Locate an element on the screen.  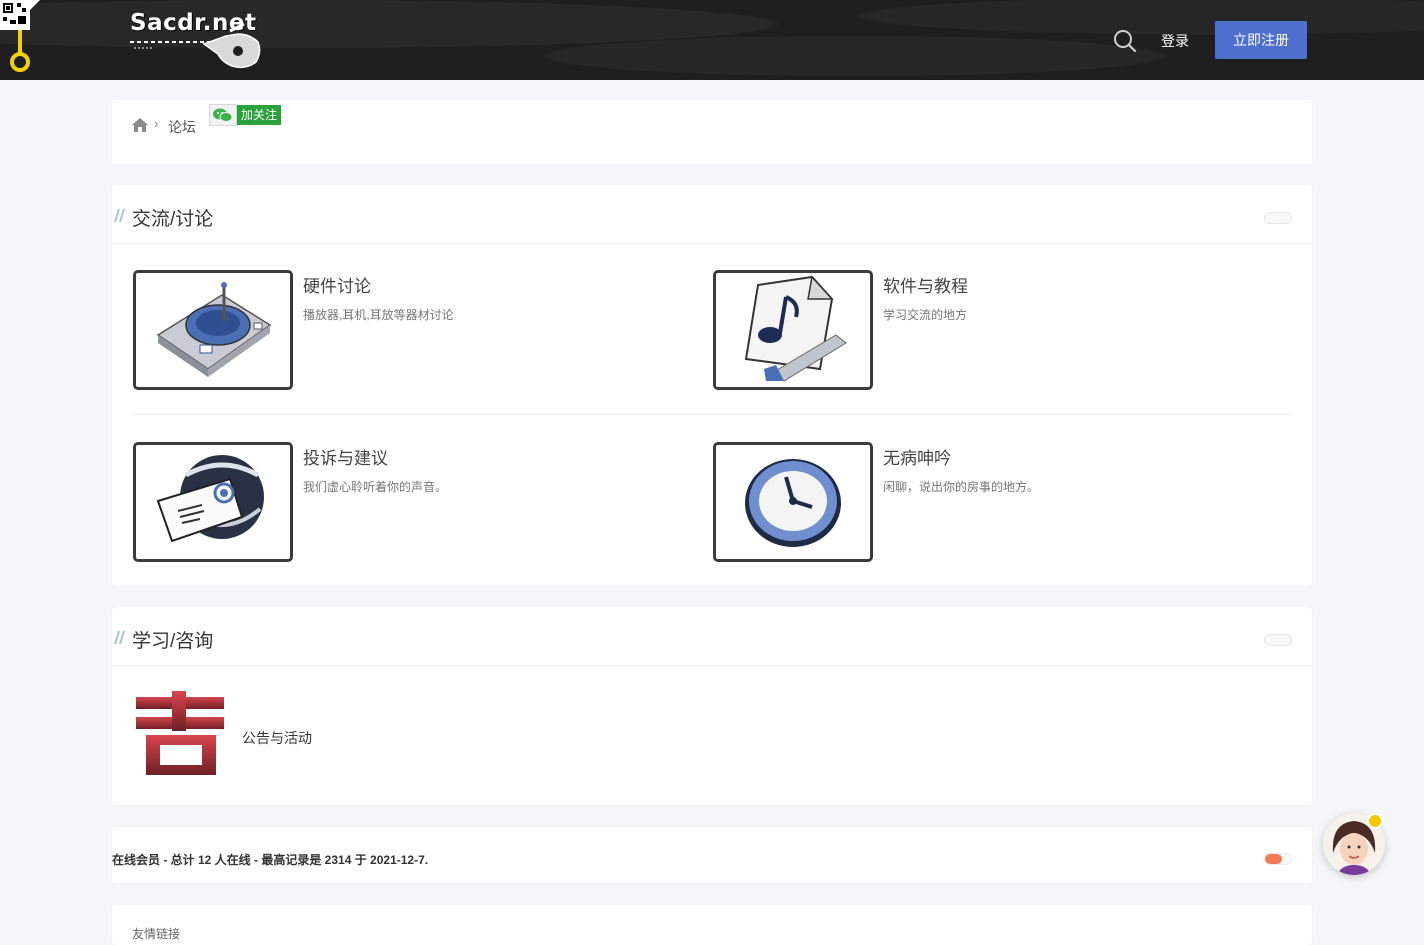
forum-title: 硬件讨论 is located at coordinates (337, 284).